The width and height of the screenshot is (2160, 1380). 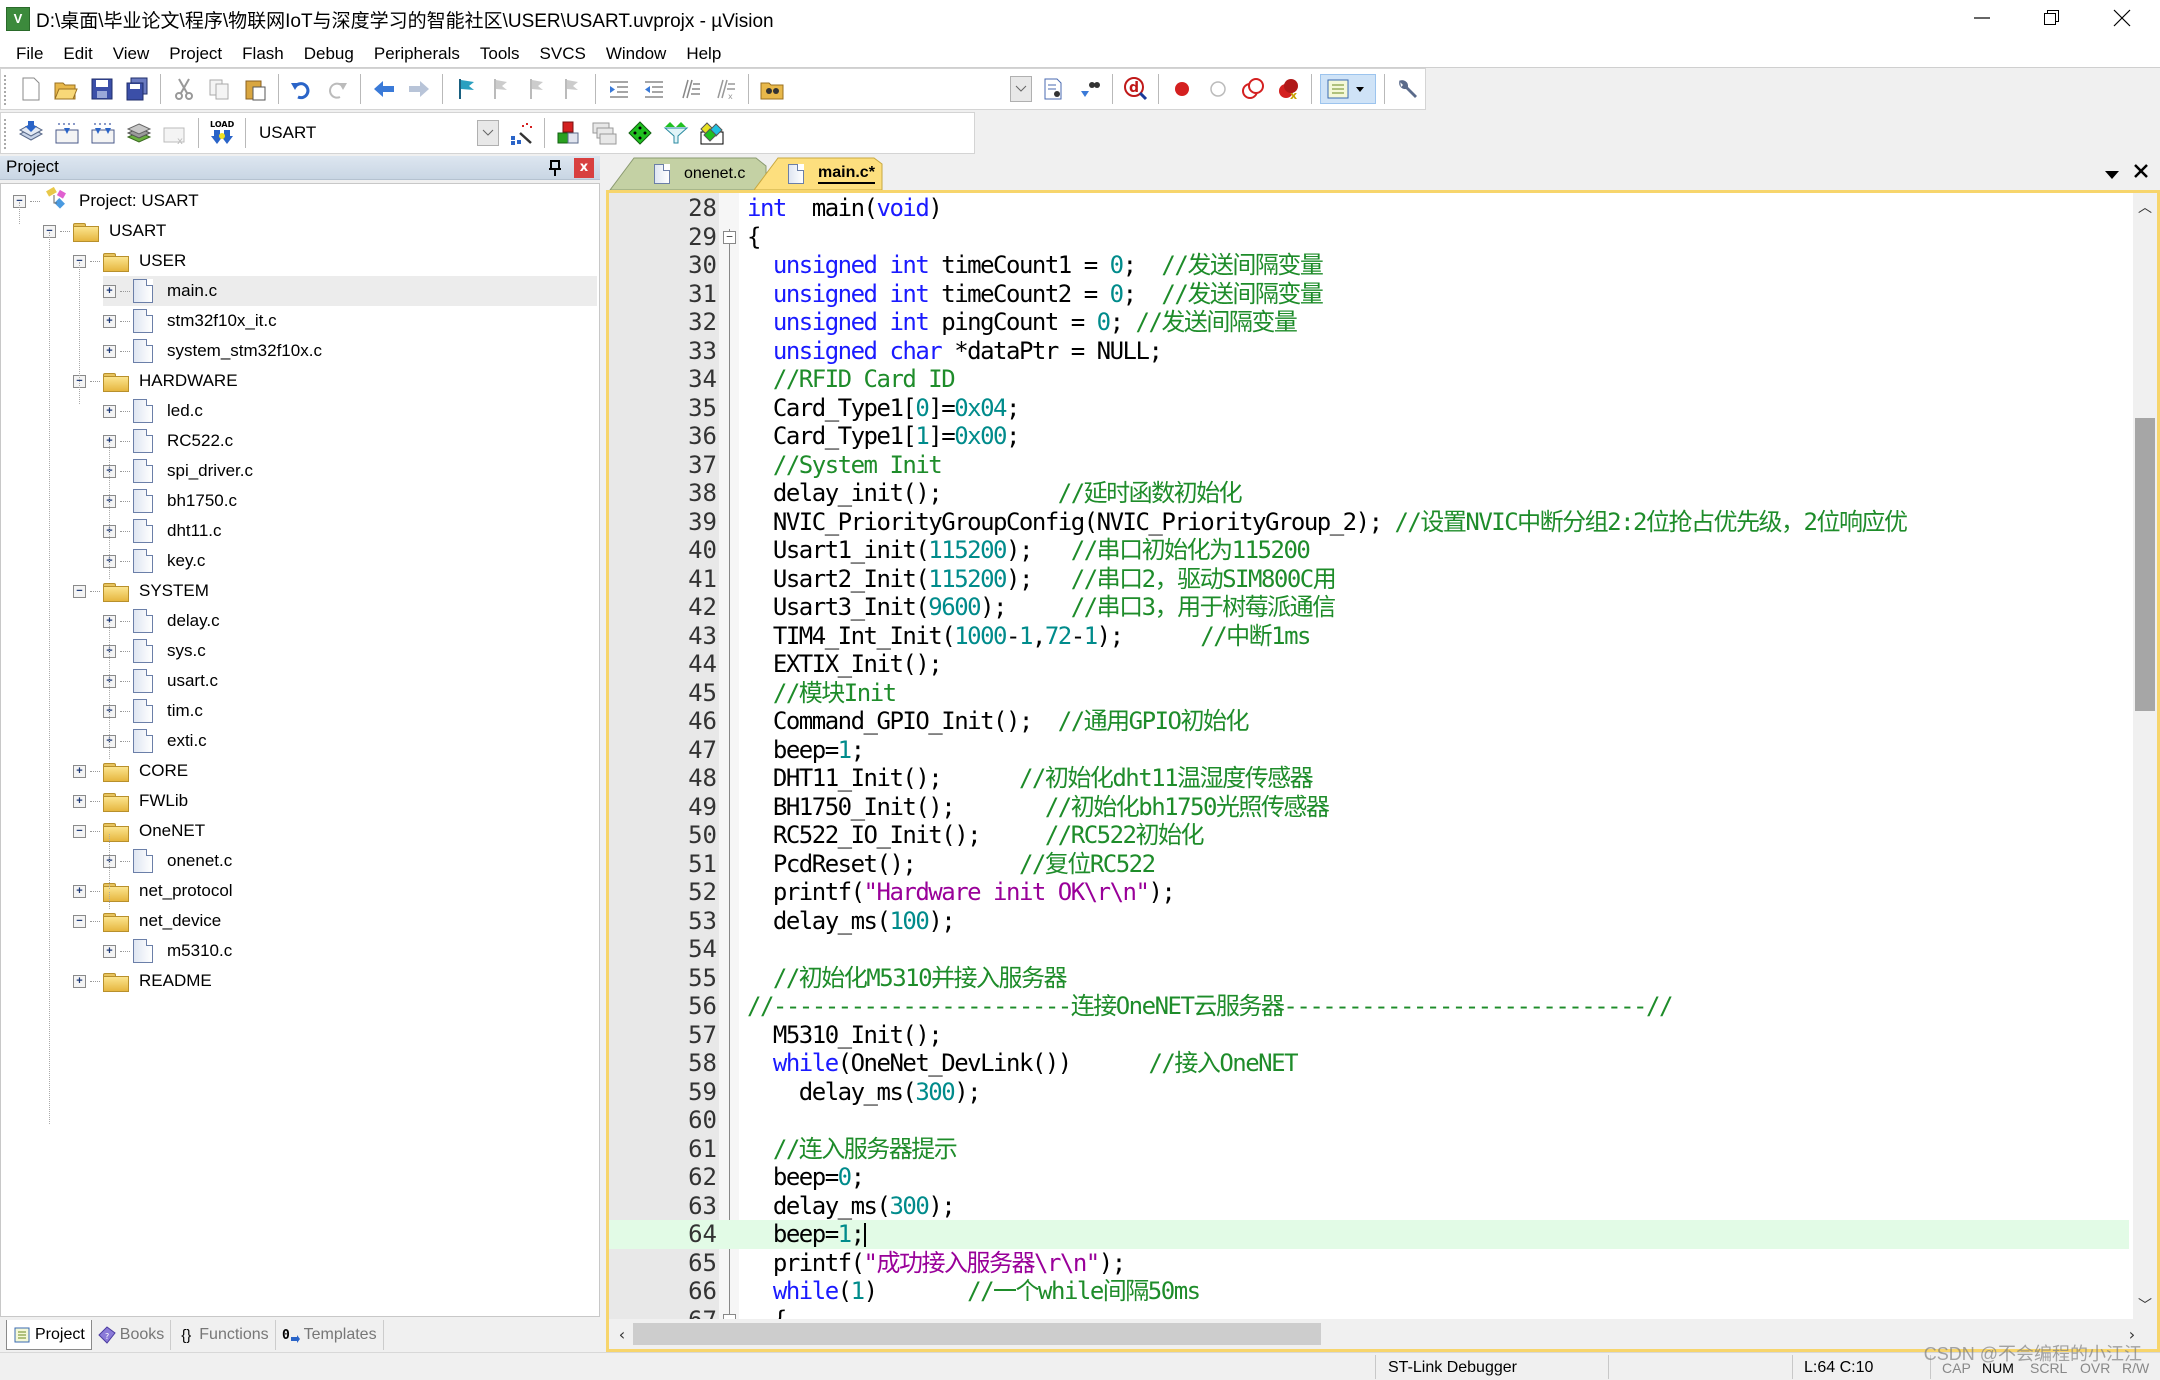 What do you see at coordinates (162, 531) in the screenshot?
I see `tree-file-item: + dht11.c` at bounding box center [162, 531].